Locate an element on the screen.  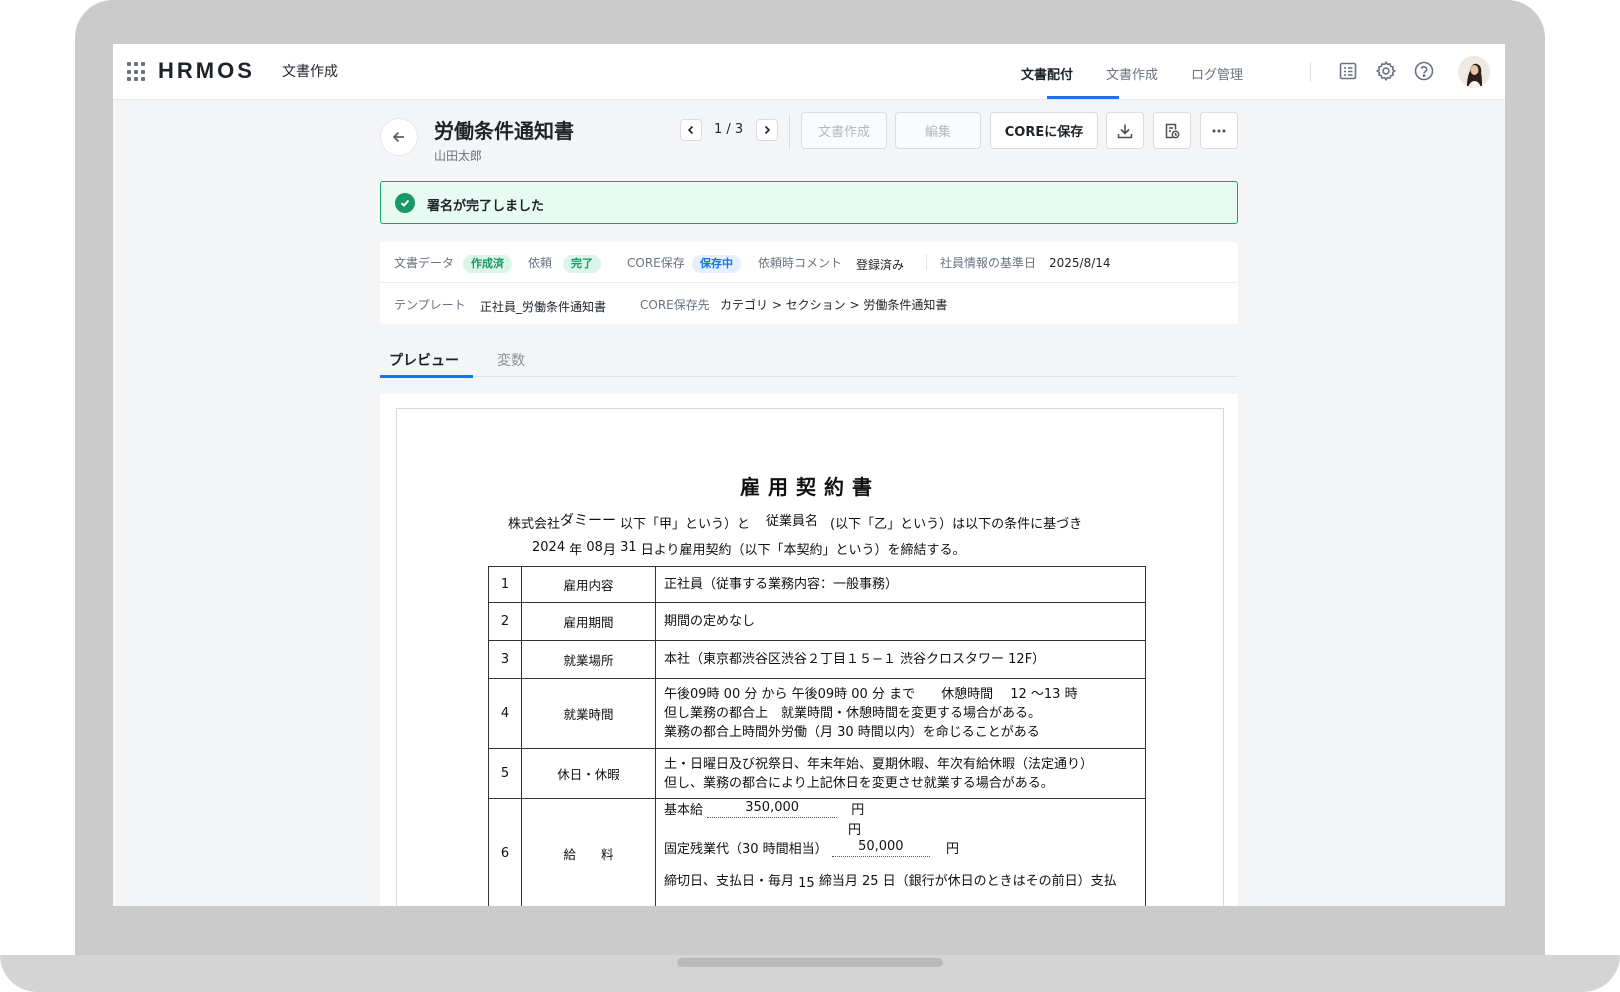
nav-tab-distribution: 文書配付 is located at coordinates (1047, 73).